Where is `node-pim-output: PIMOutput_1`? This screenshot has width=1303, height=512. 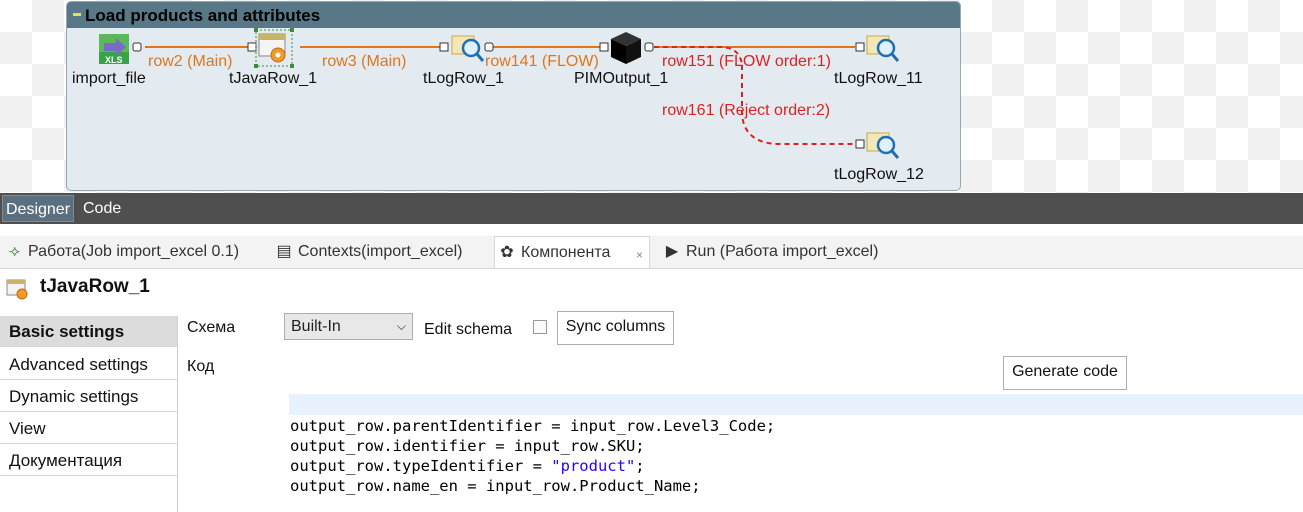
node-pim-output: PIMOutput_1 is located at coordinates (621, 79).